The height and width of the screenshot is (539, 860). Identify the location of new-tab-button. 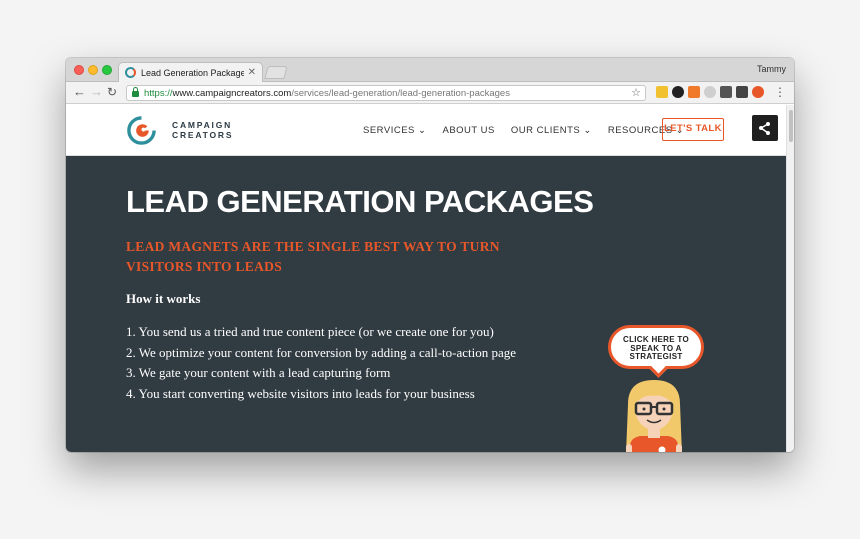
(276, 72).